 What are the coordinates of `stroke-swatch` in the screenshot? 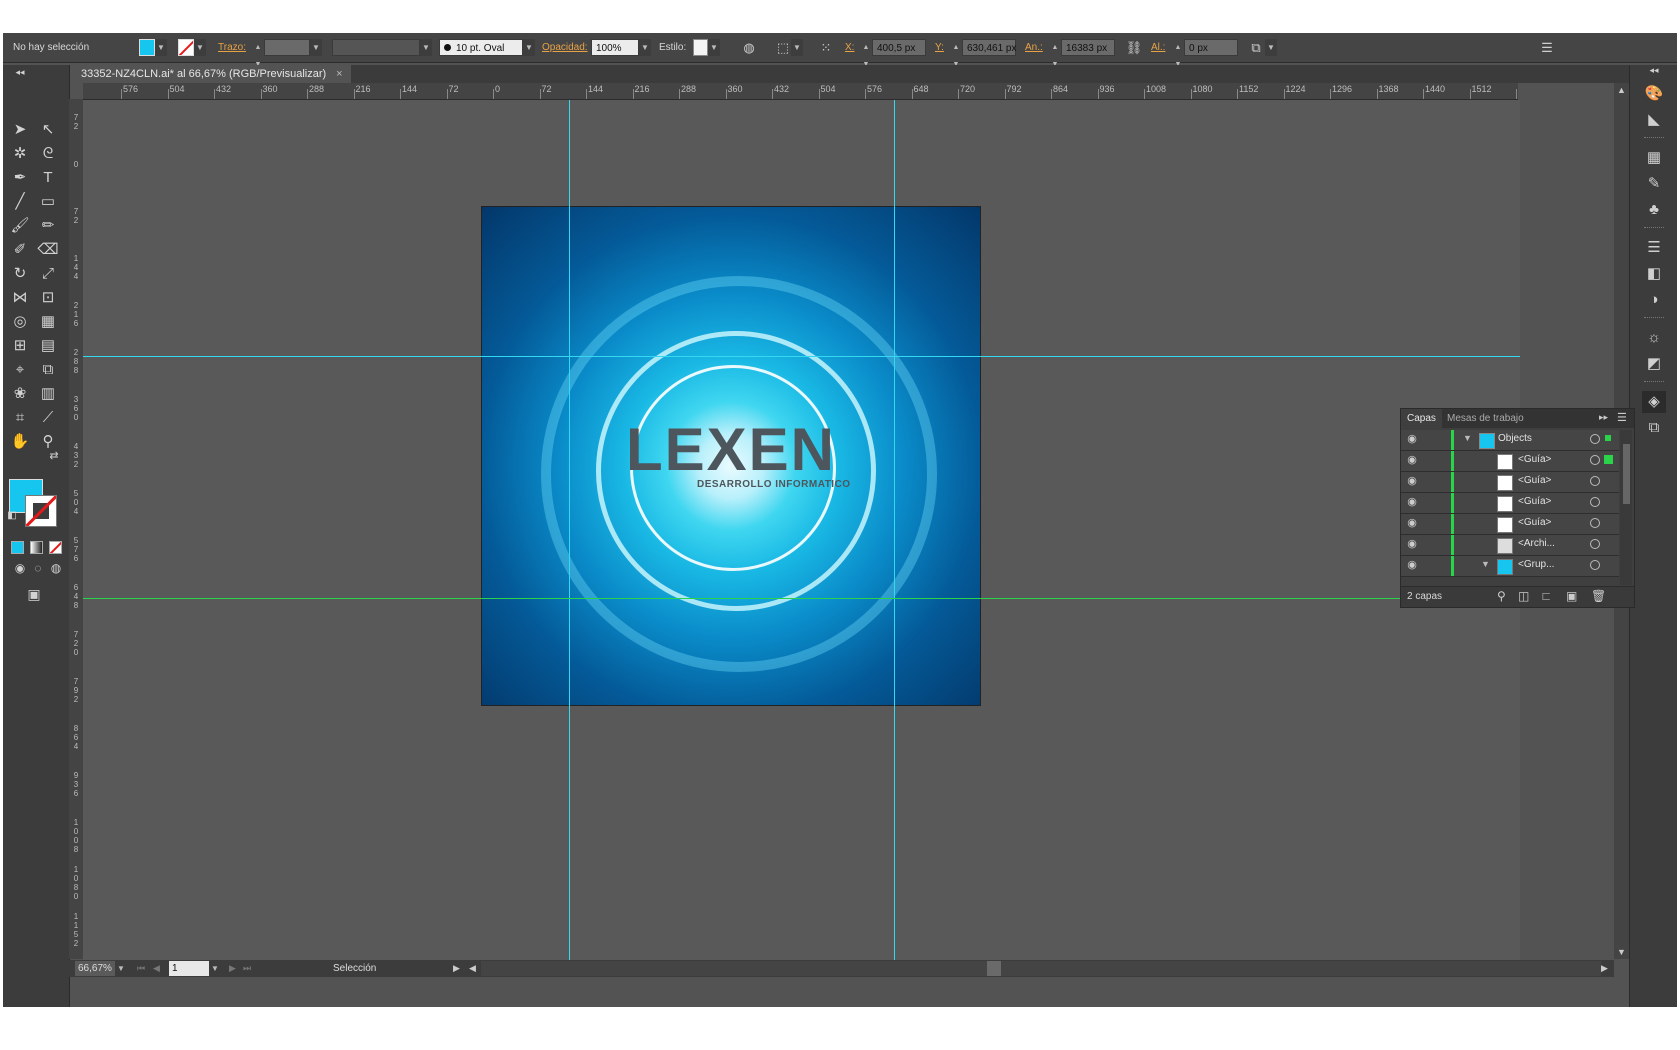 It's located at (186, 47).